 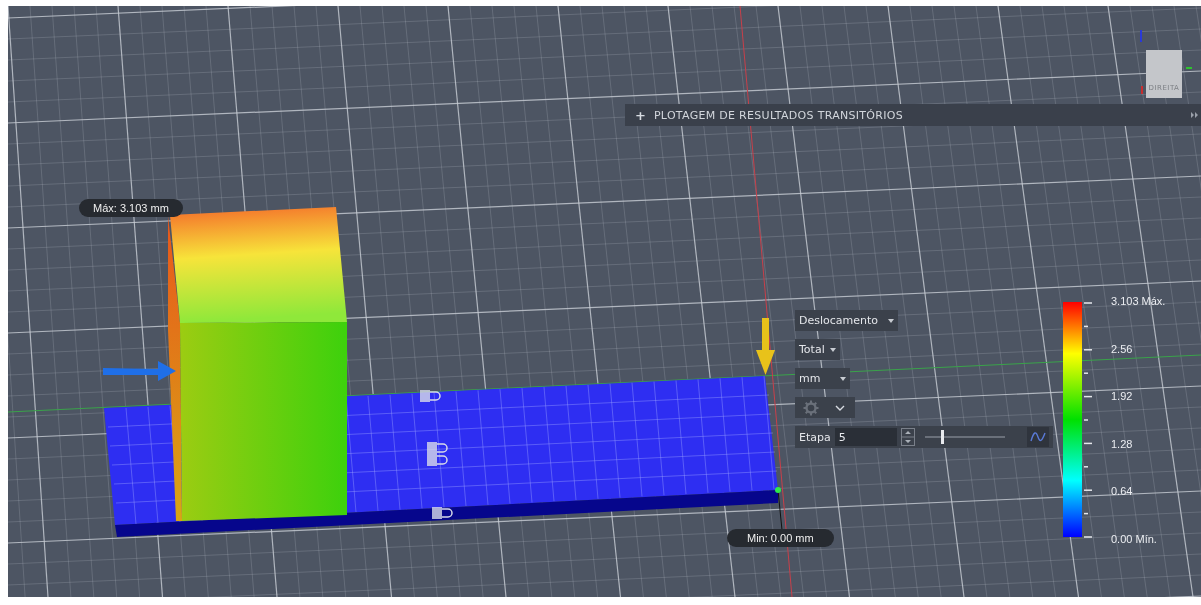 What do you see at coordinates (1194, 115) in the screenshot?
I see `double-chevron-icon` at bounding box center [1194, 115].